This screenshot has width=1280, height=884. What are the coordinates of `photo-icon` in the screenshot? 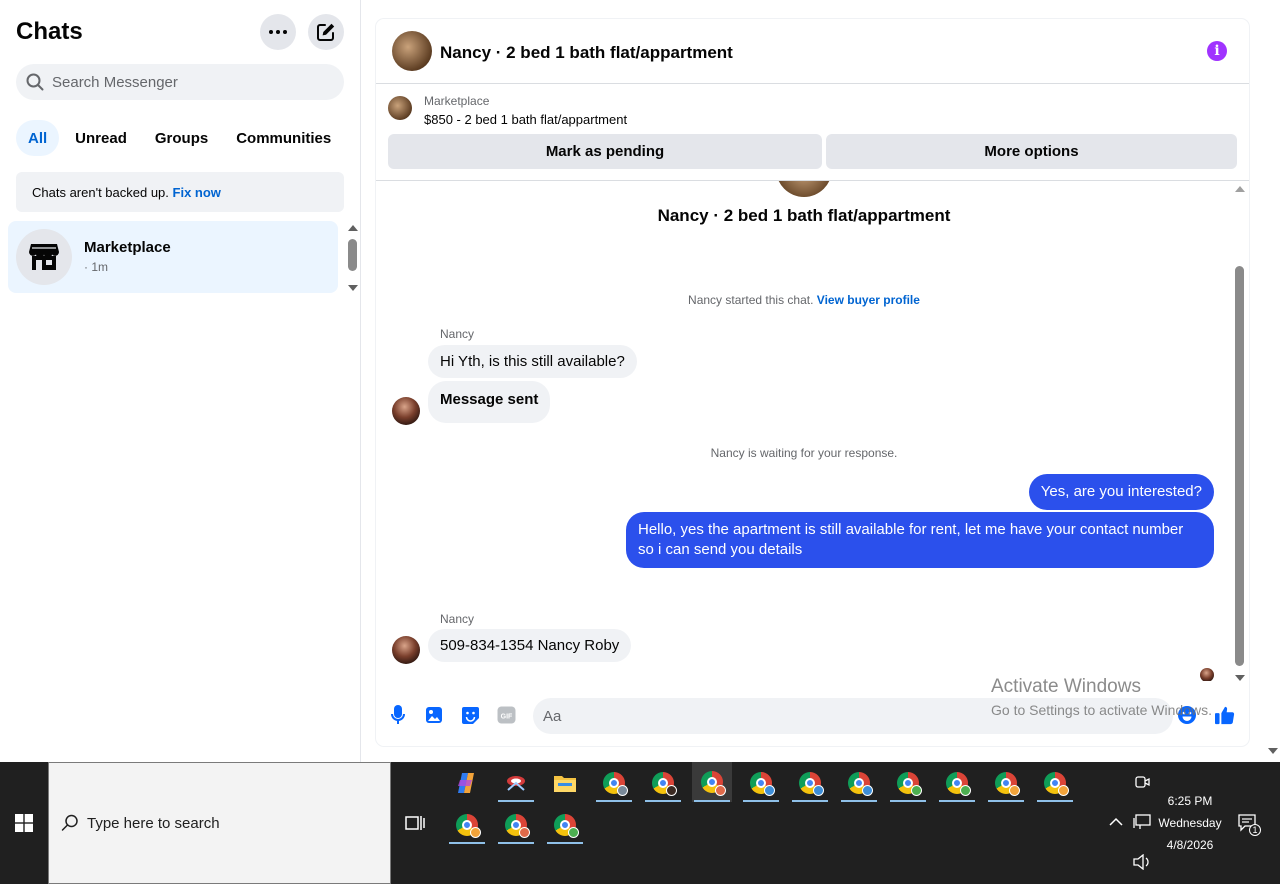 It's located at (434, 715).